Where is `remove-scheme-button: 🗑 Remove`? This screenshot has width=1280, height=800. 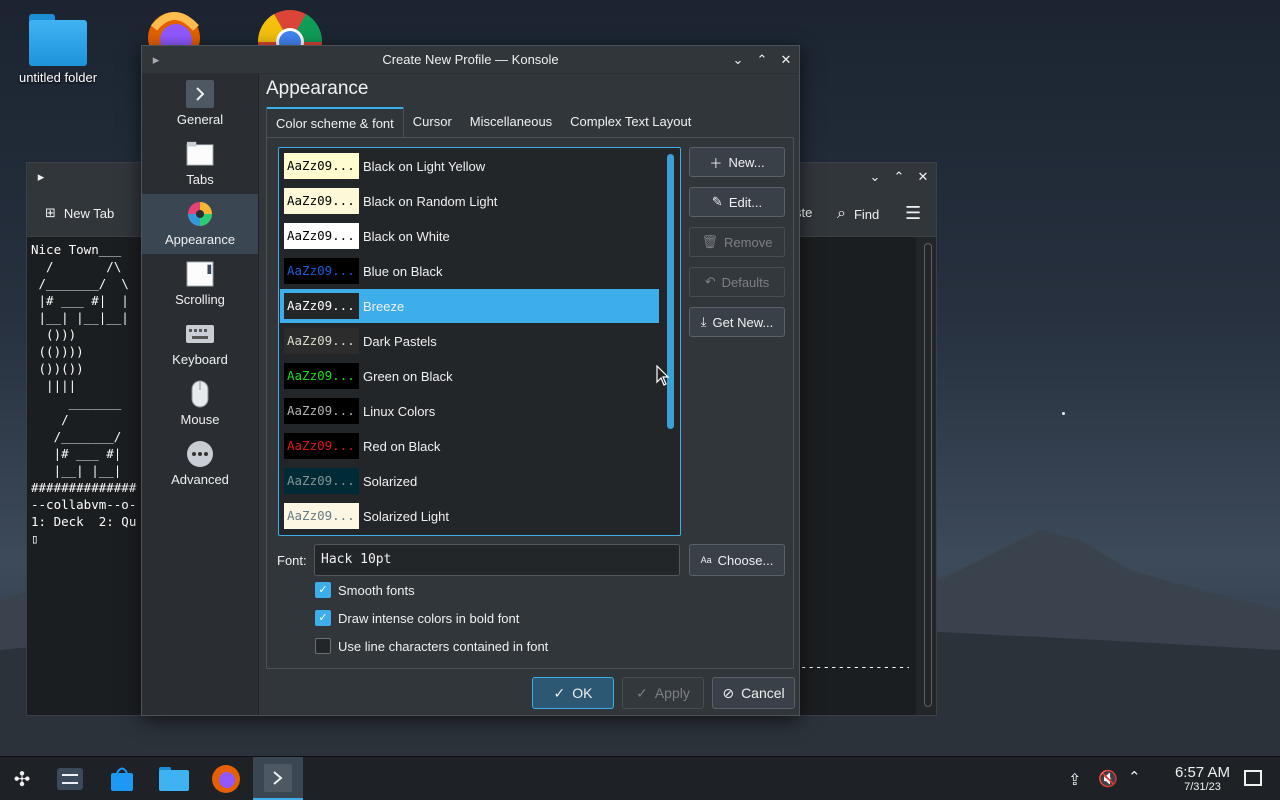
remove-scheme-button: 🗑 Remove is located at coordinates (737, 242).